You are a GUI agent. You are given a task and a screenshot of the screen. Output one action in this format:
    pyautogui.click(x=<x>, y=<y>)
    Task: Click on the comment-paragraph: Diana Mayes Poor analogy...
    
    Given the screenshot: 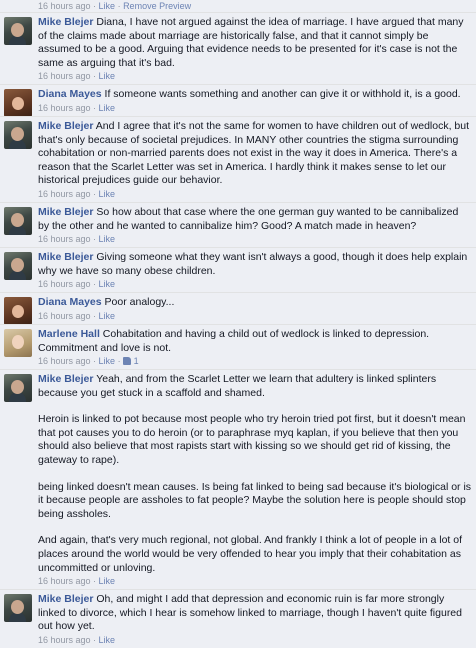 What is the action you would take?
    pyautogui.click(x=255, y=303)
    